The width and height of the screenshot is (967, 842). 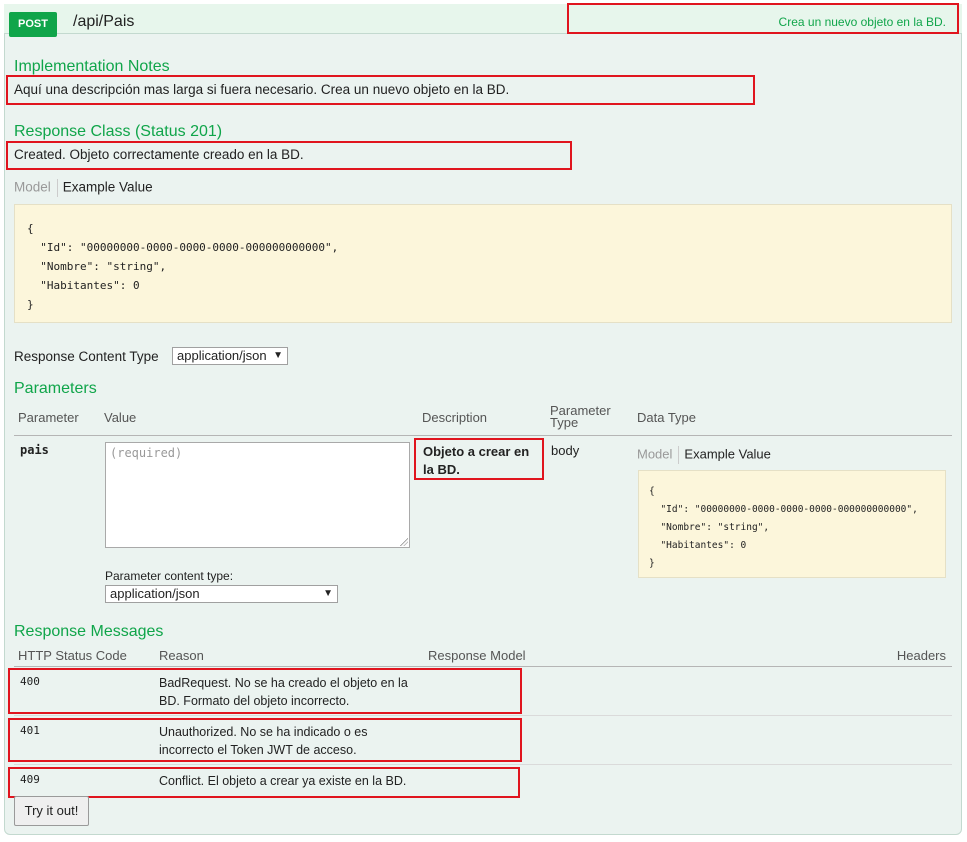 What do you see at coordinates (86, 356) in the screenshot?
I see `response-content-type-label: Response Content Type` at bounding box center [86, 356].